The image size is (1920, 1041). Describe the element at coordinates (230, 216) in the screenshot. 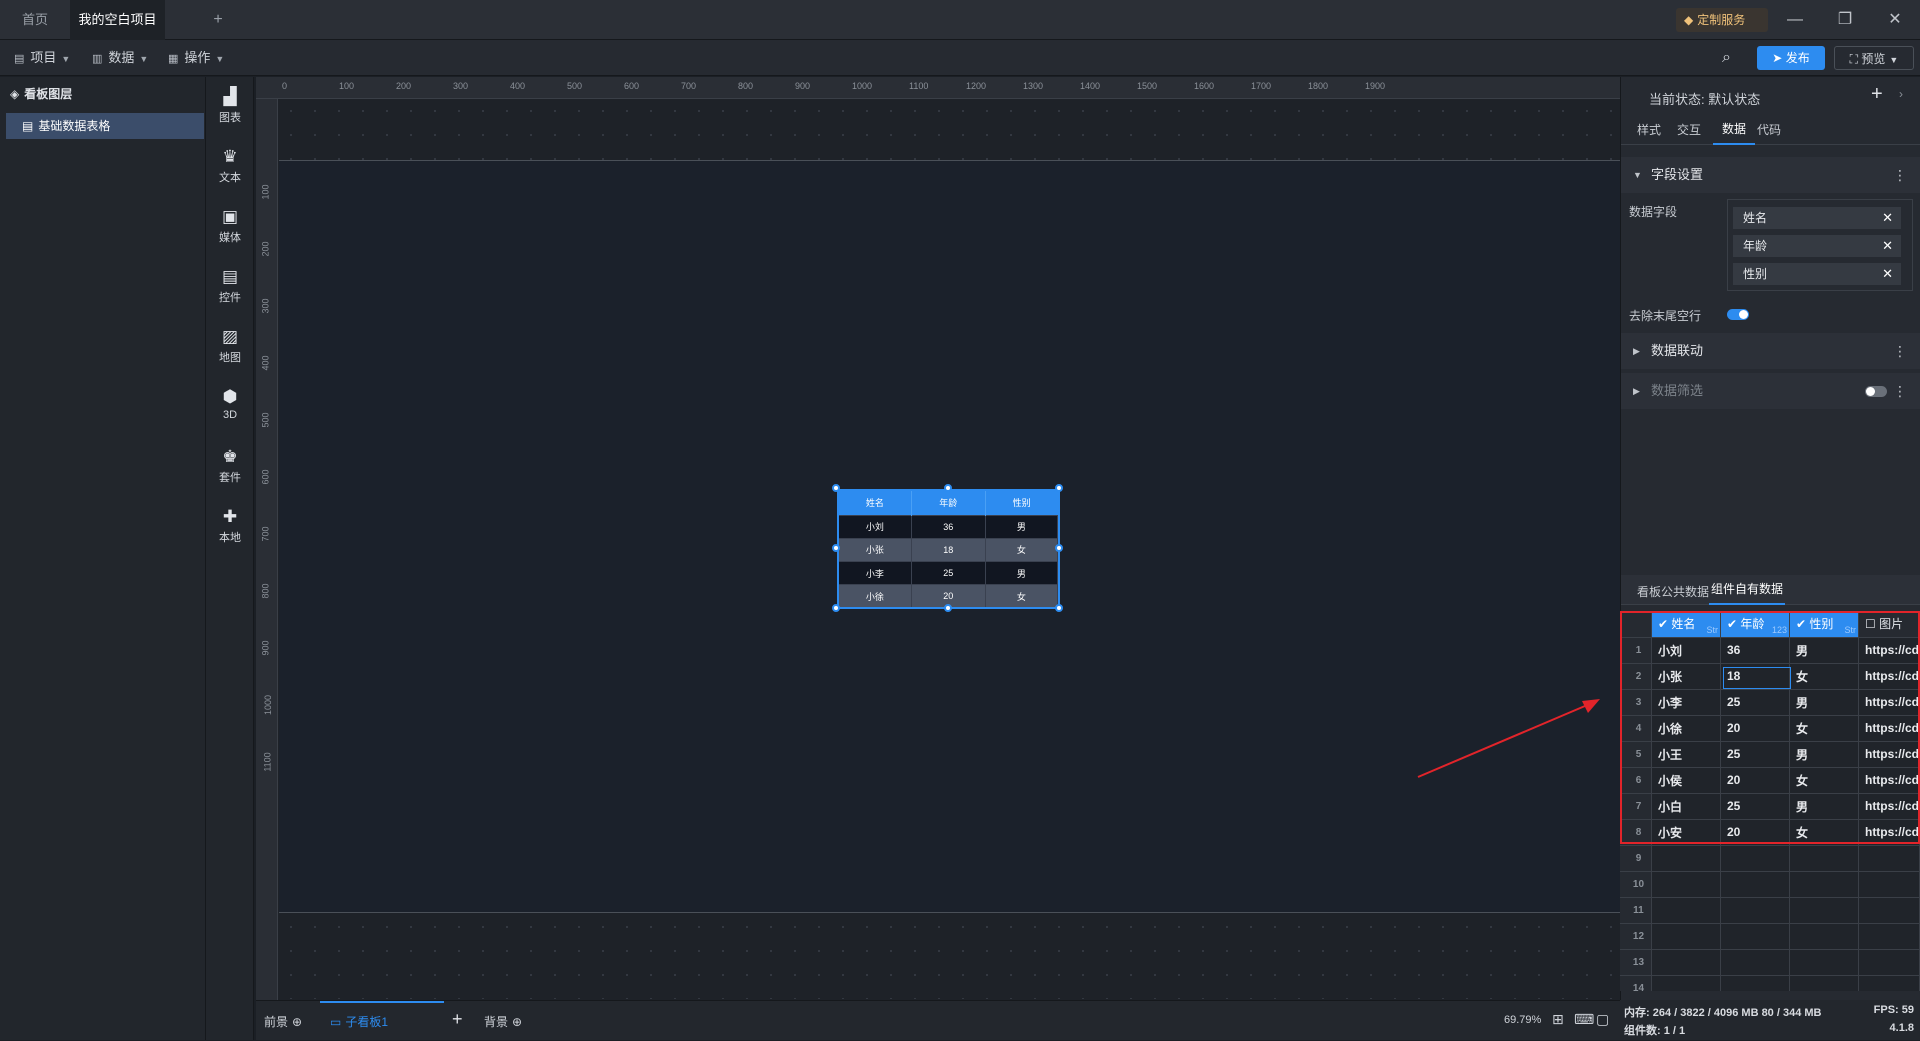

I see `media-icon: ▣` at that location.